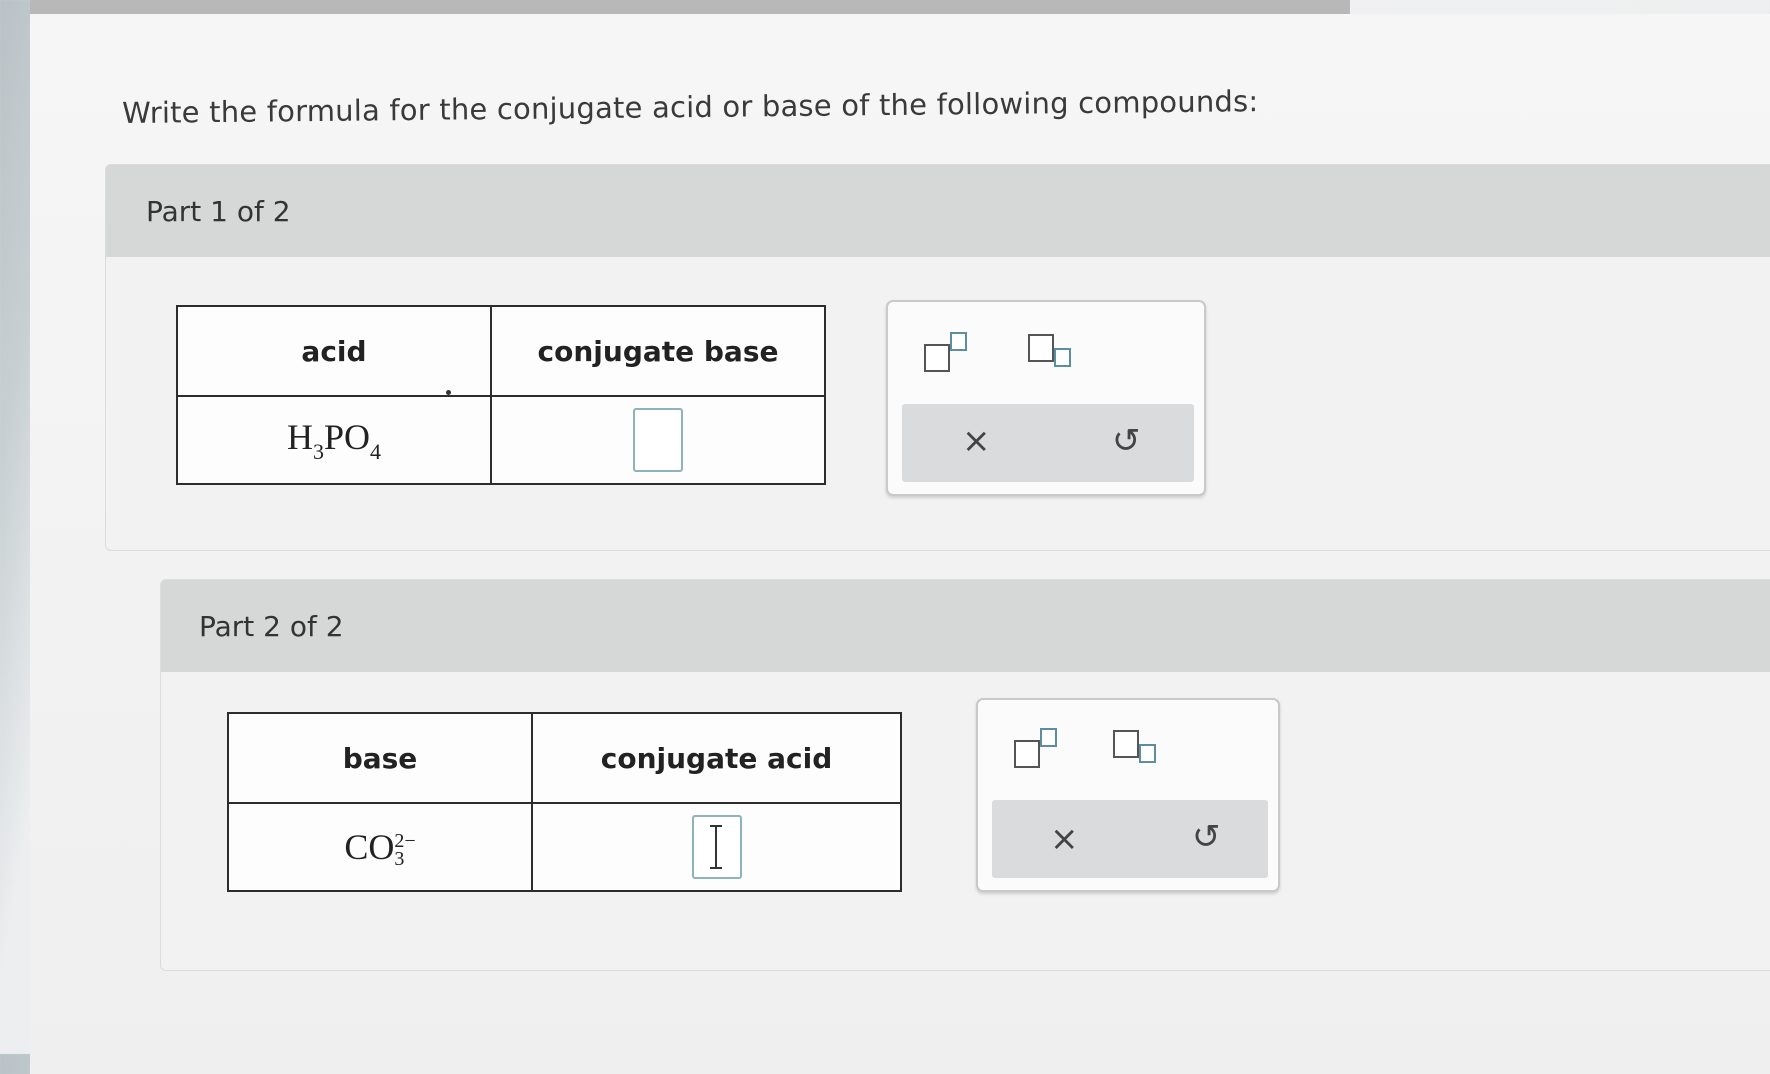  I want to click on browser-top-bar, so click(690, 7).